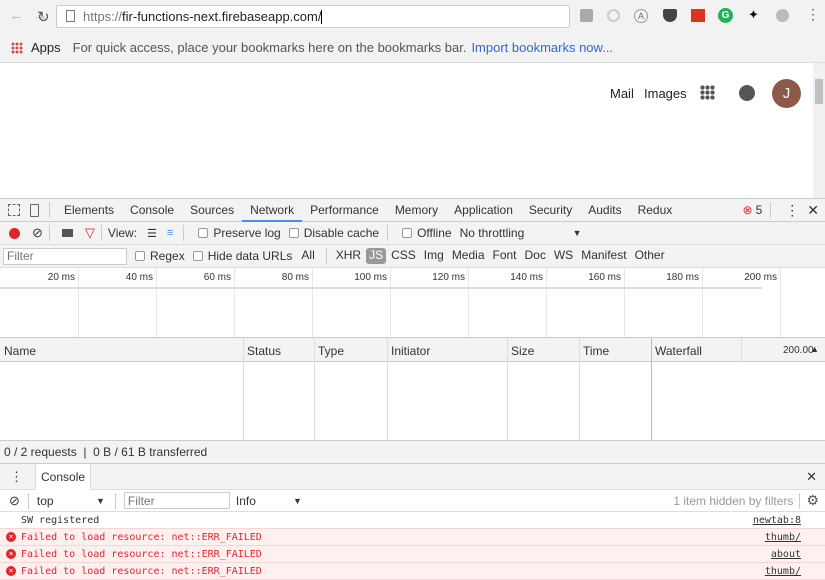 The image size is (825, 580). I want to click on hidden-items-note: 1 item hidden by filters, so click(733, 500).